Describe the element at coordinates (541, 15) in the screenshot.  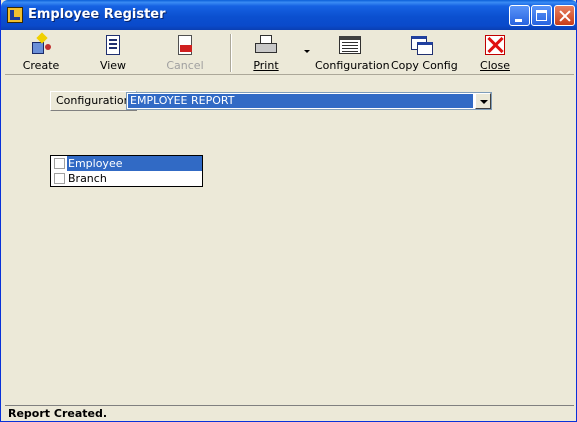
I see `maximize-button` at that location.